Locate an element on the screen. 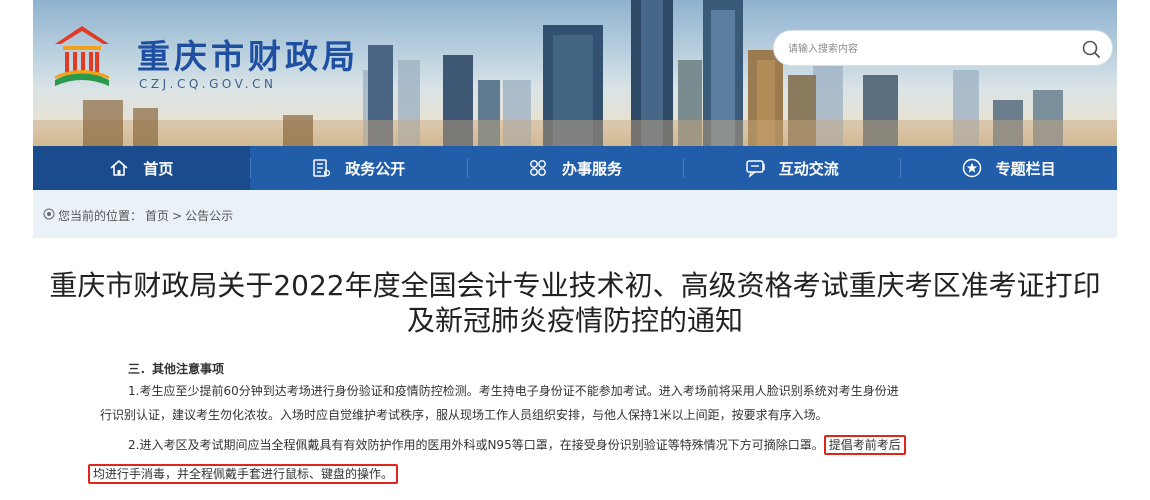 The height and width of the screenshot is (500, 1150). nav-item-interaction: 互动交流 is located at coordinates (791, 168).